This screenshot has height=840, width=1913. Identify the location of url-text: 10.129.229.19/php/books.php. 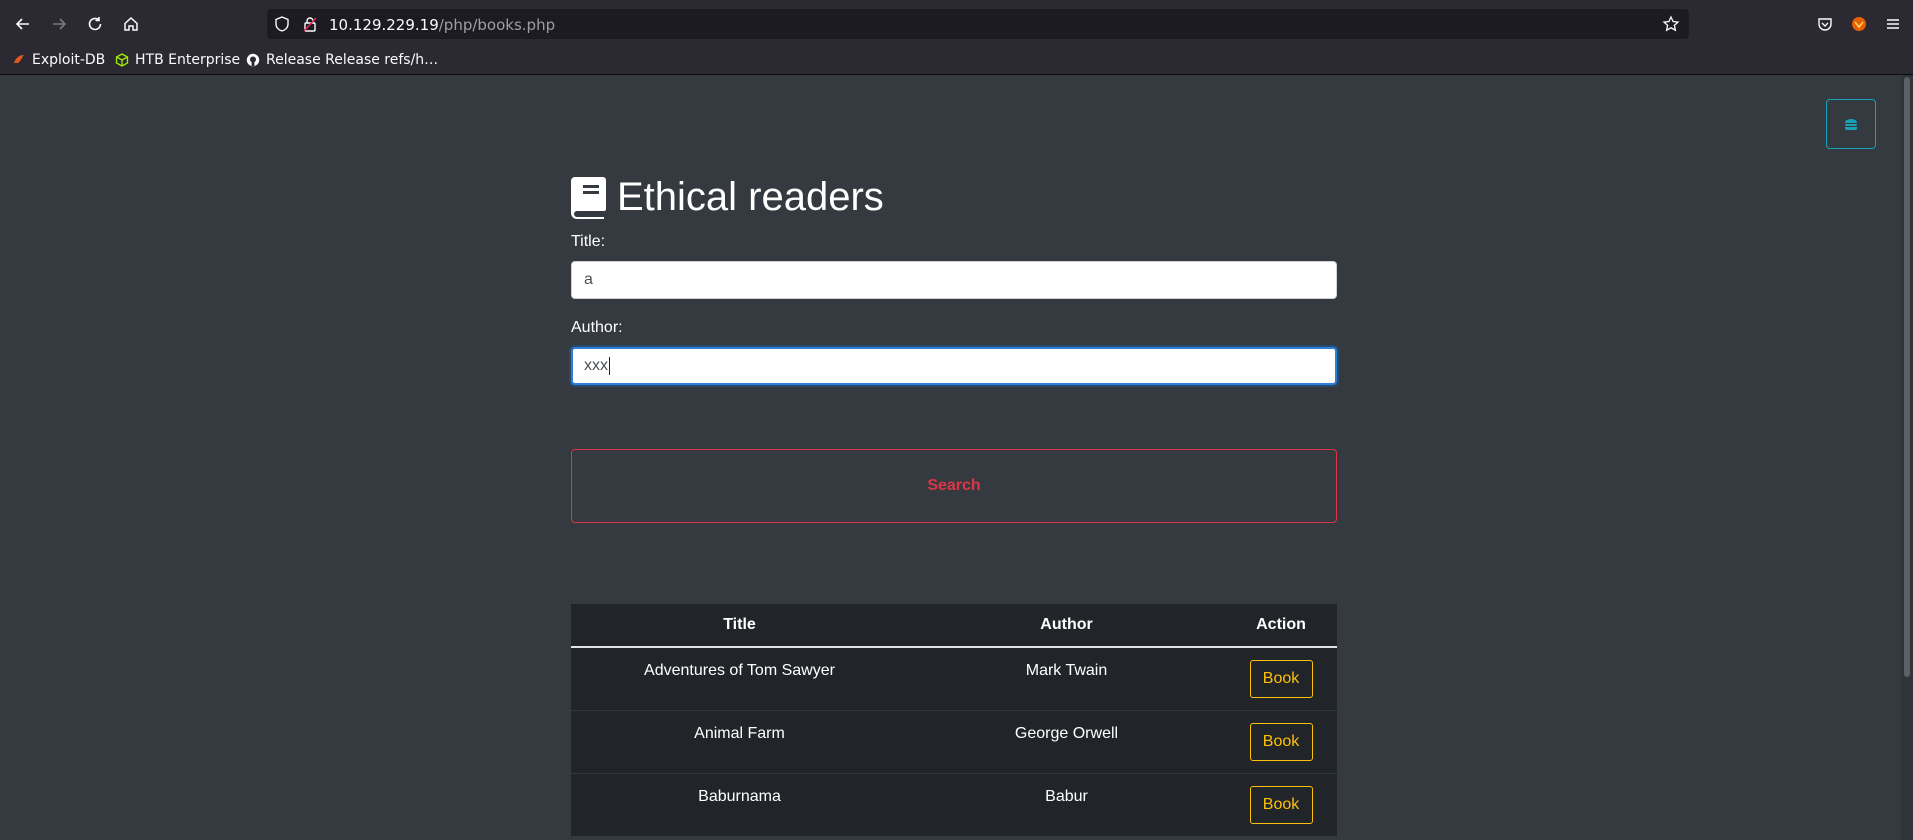
(442, 25).